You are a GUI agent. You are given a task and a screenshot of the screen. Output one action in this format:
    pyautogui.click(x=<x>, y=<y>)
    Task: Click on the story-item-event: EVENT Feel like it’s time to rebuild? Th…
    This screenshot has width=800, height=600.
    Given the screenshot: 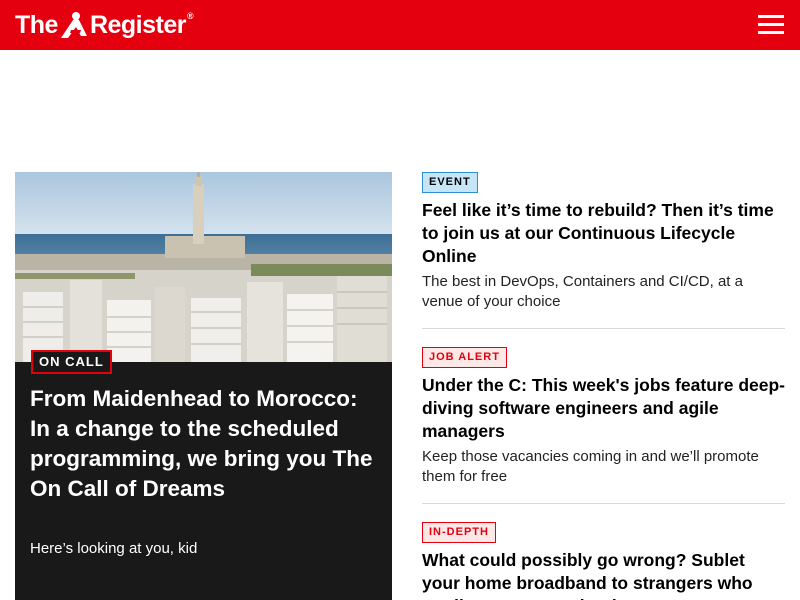 What is the action you would take?
    pyautogui.click(x=603, y=242)
    